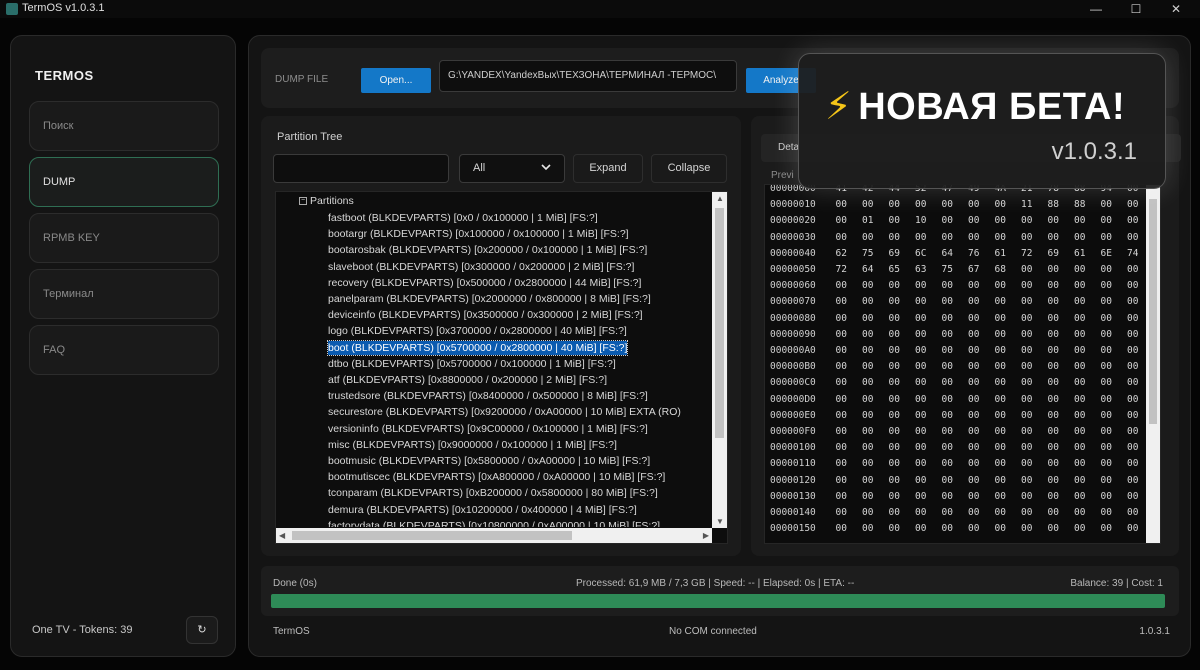 This screenshot has width=1200, height=670. I want to click on hex-row: 000000D0 00 00 00 00 00 00 00 00 00 00 00 00, so click(958, 402).